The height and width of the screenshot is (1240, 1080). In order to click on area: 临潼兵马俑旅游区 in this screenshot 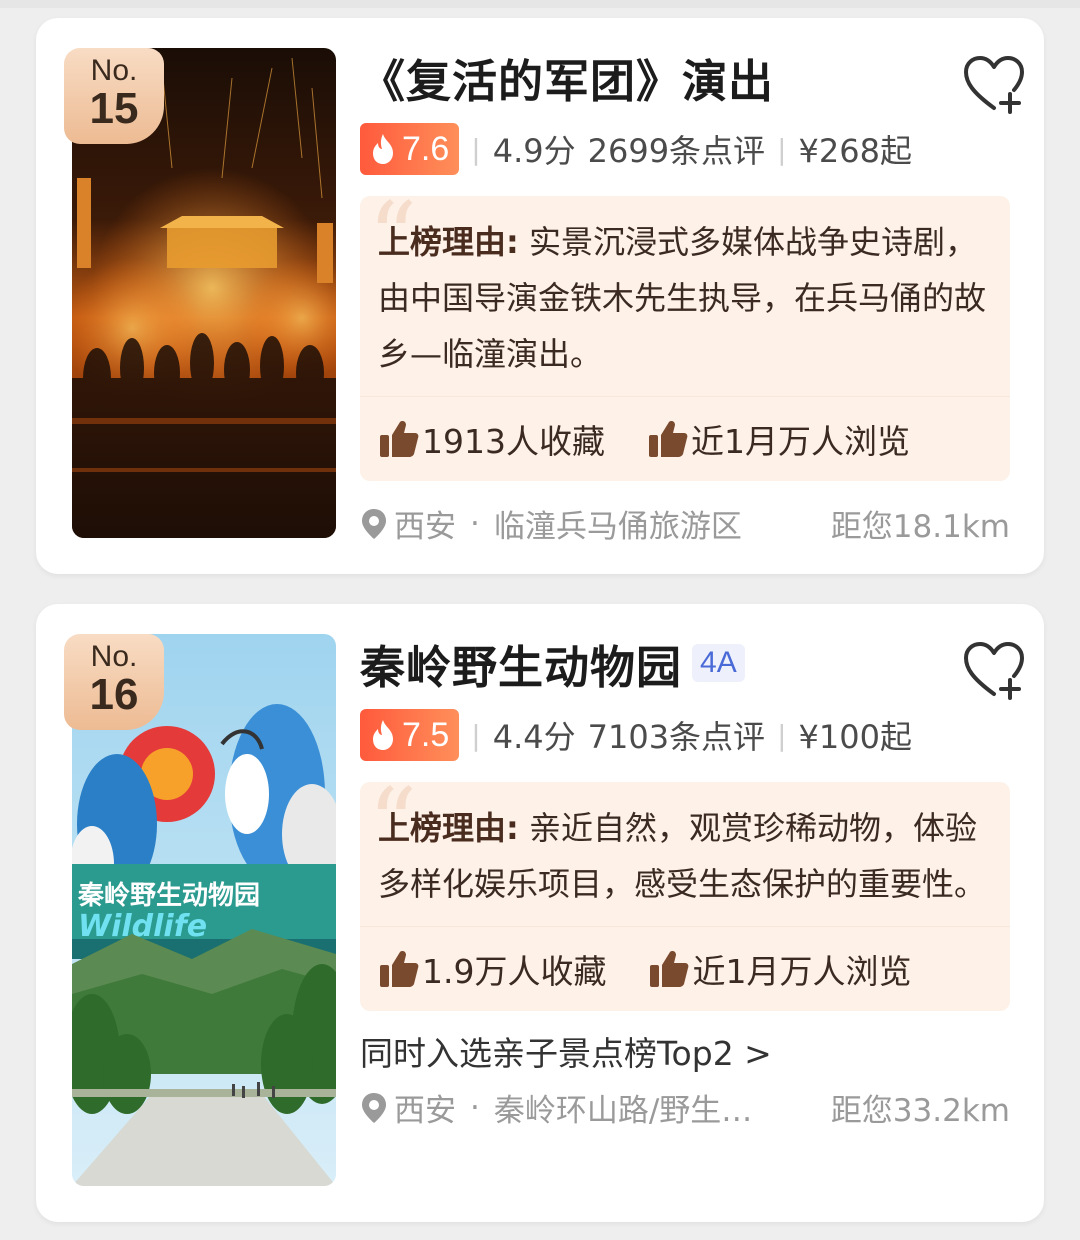, I will do `click(617, 527)`.